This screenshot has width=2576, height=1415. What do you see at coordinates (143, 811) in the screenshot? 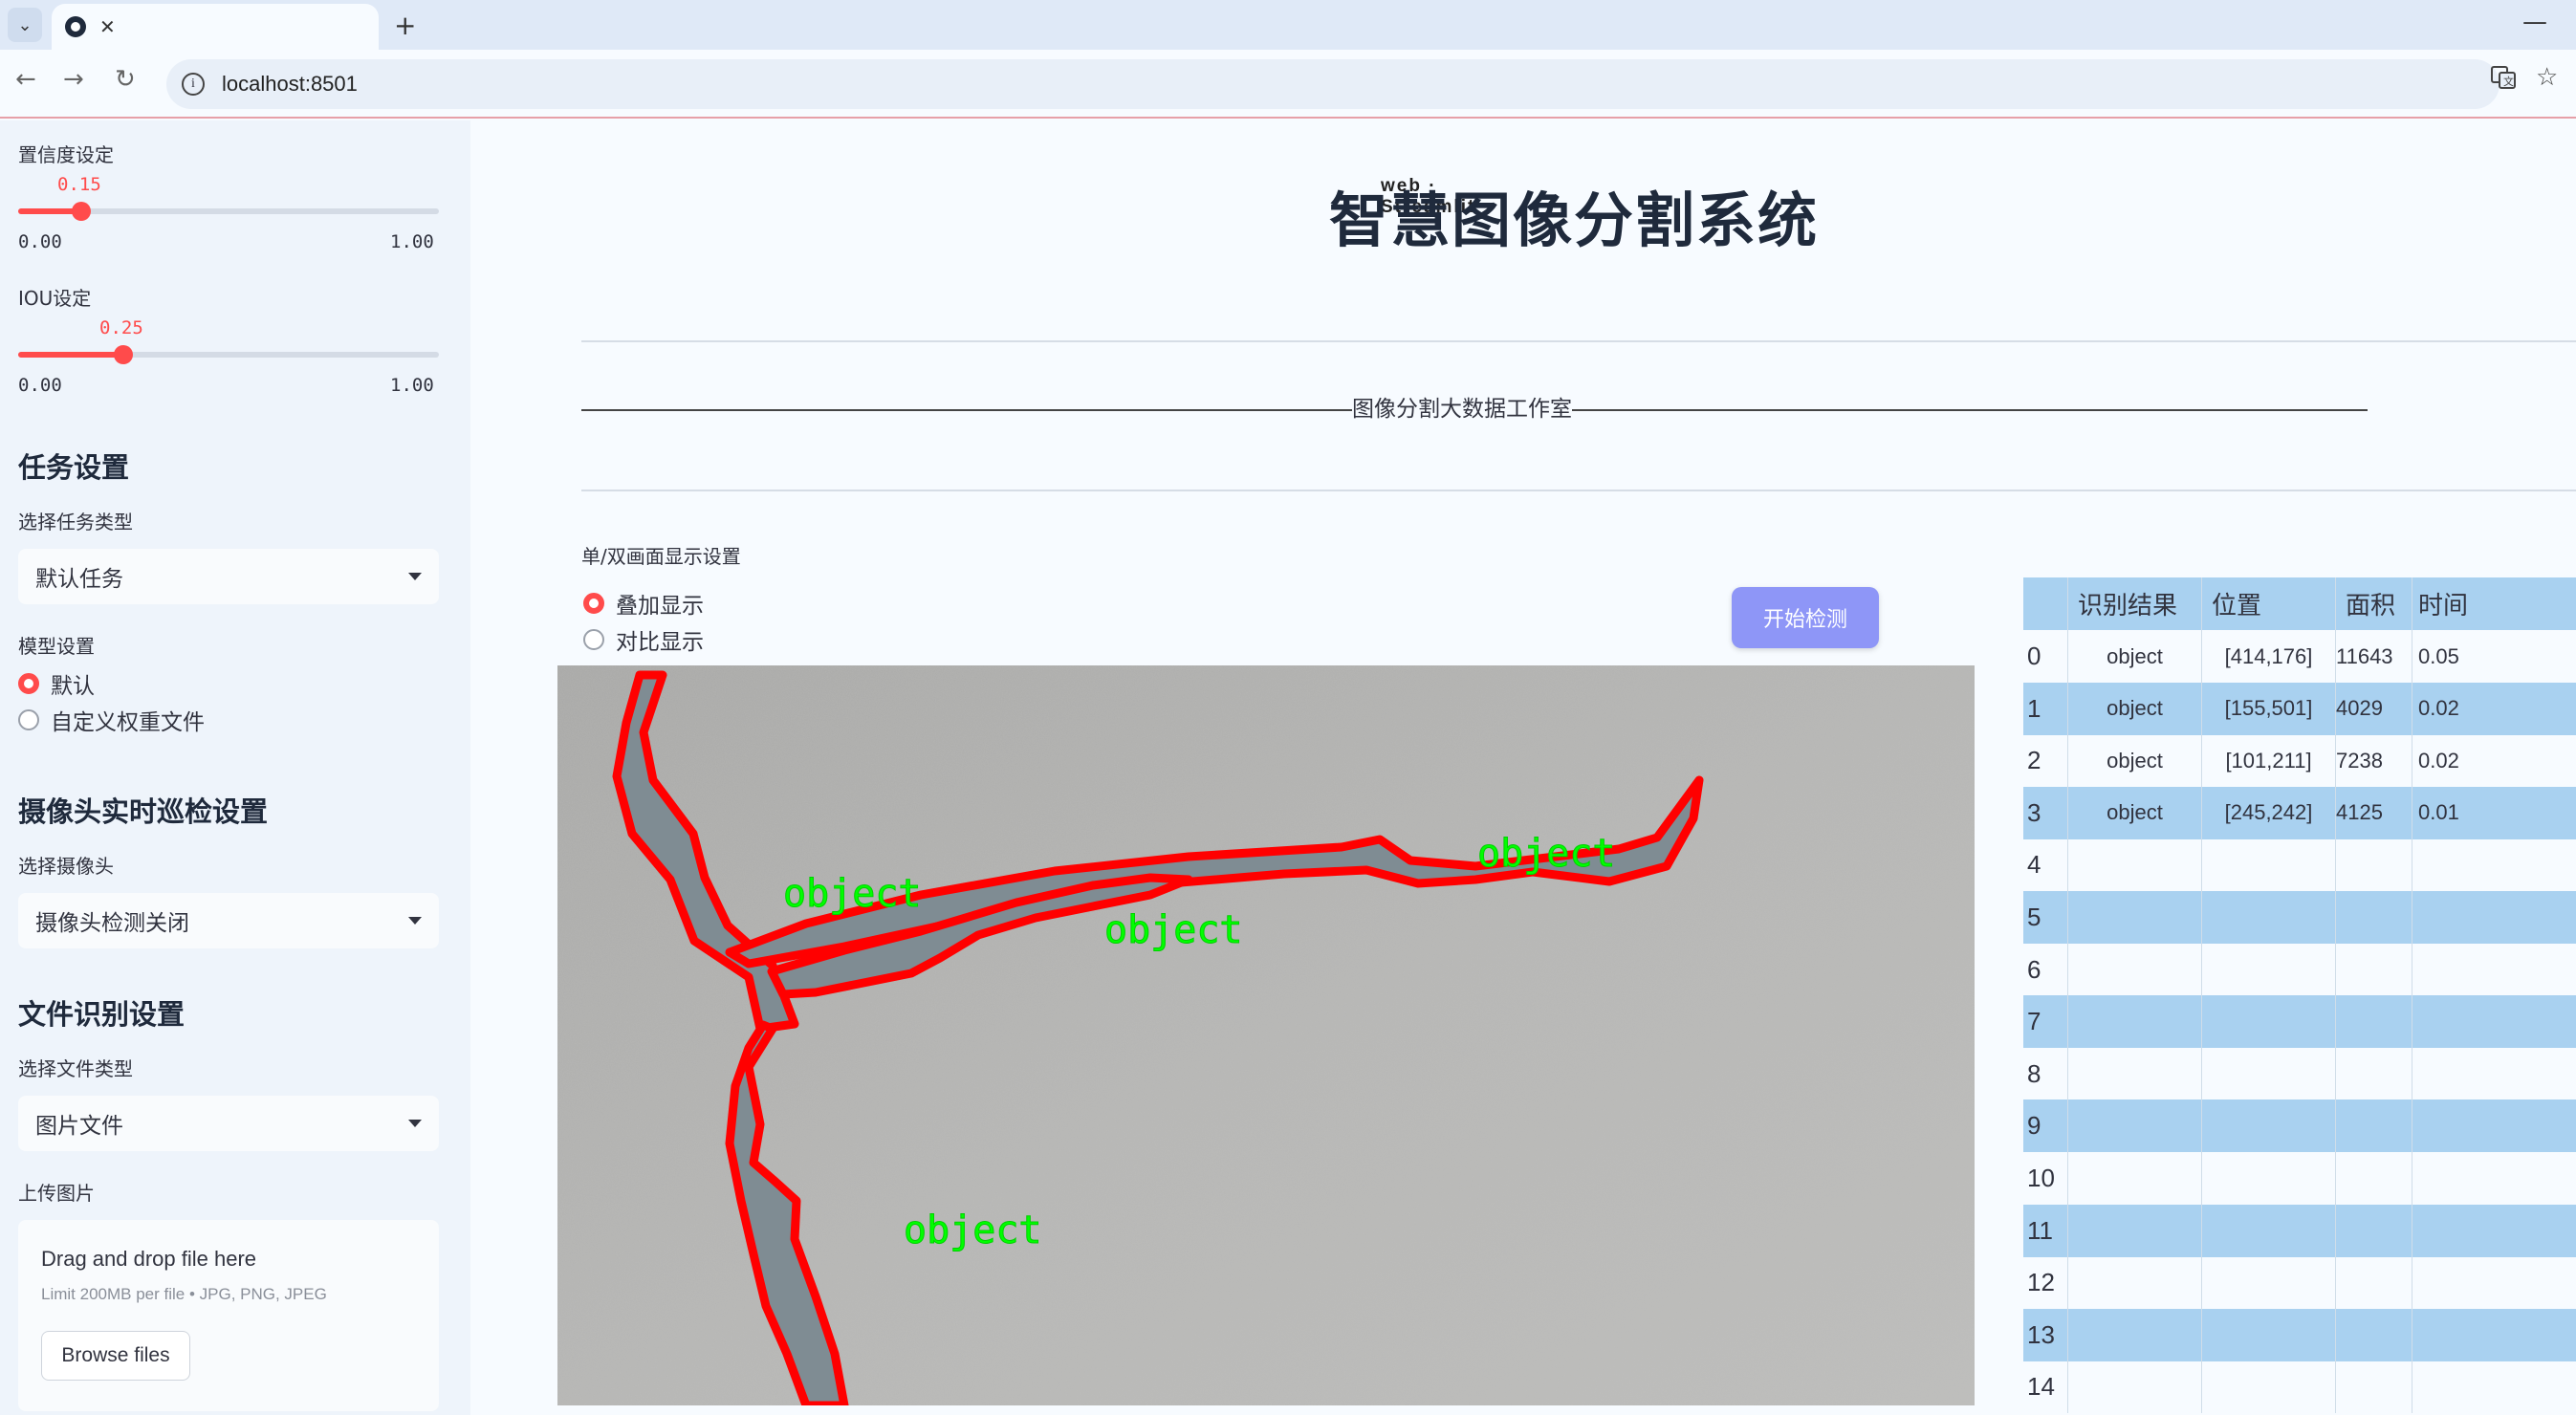
I see `camera-section-heading: 摄像头实时巡检设置` at bounding box center [143, 811].